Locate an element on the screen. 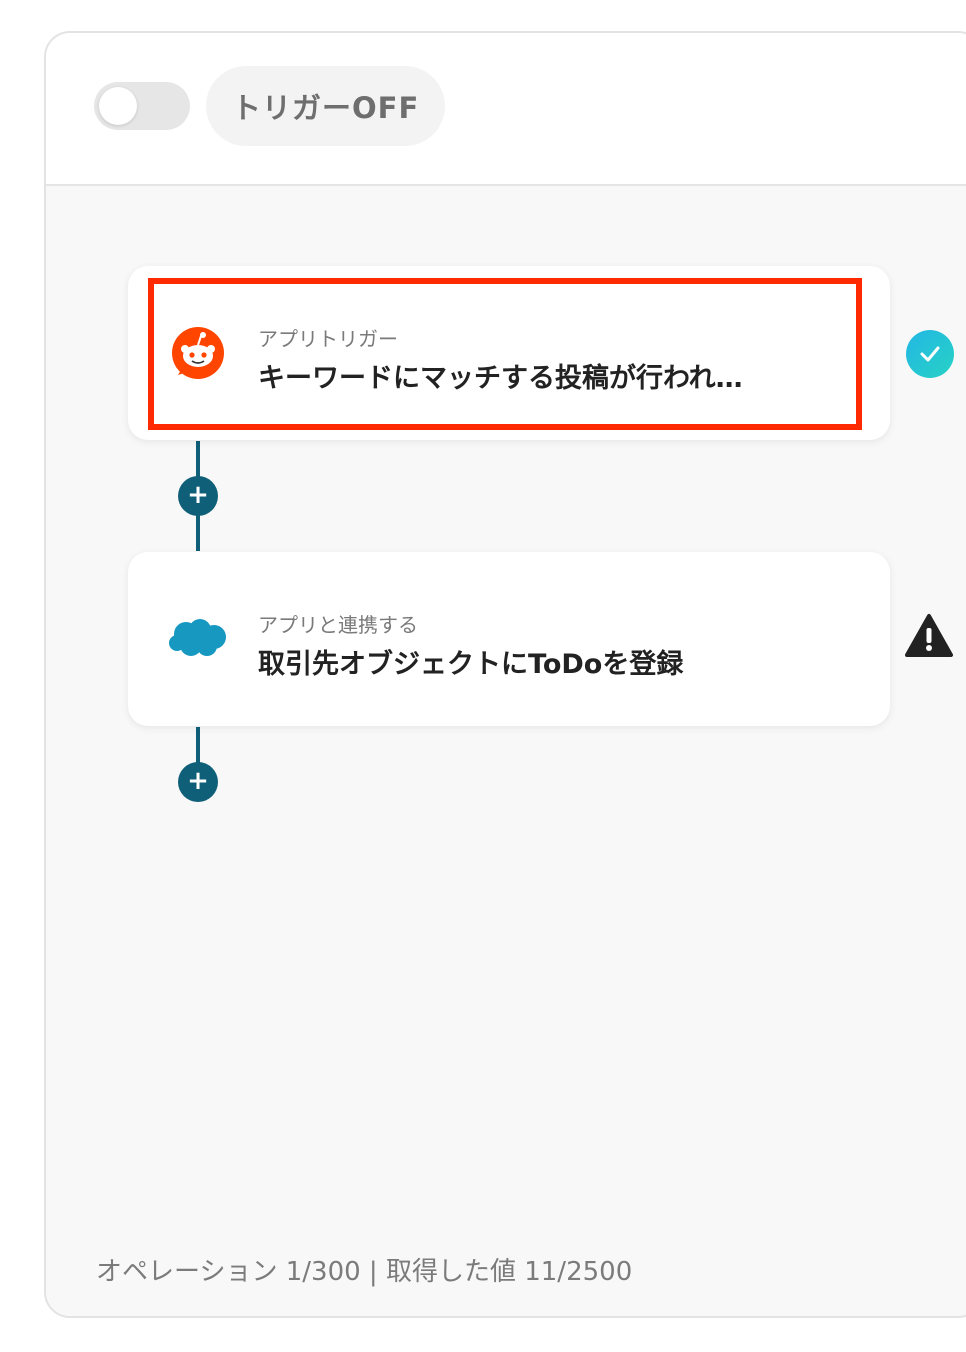 This screenshot has width=966, height=1352. step-type-label: アプリと連携する is located at coordinates (338, 625).